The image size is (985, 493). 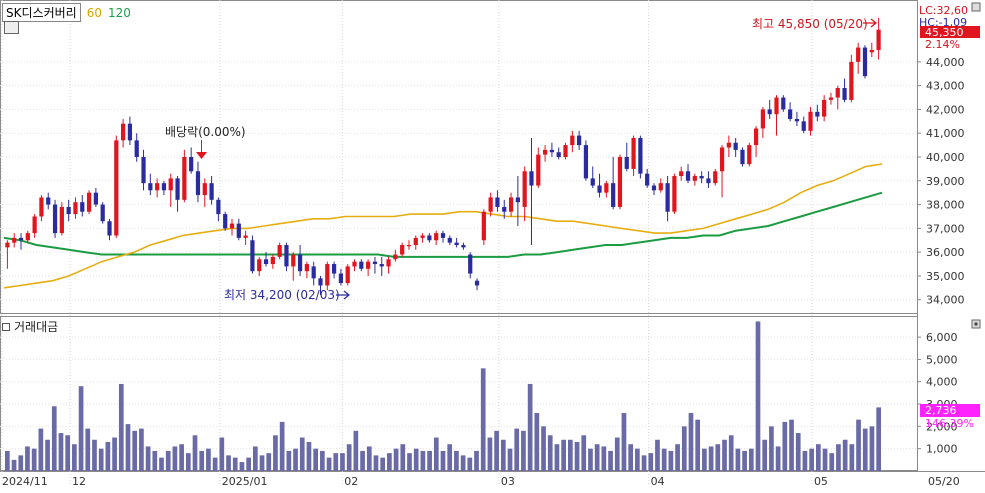 What do you see at coordinates (11, 27) in the screenshot?
I see `chart-settings-icon` at bounding box center [11, 27].